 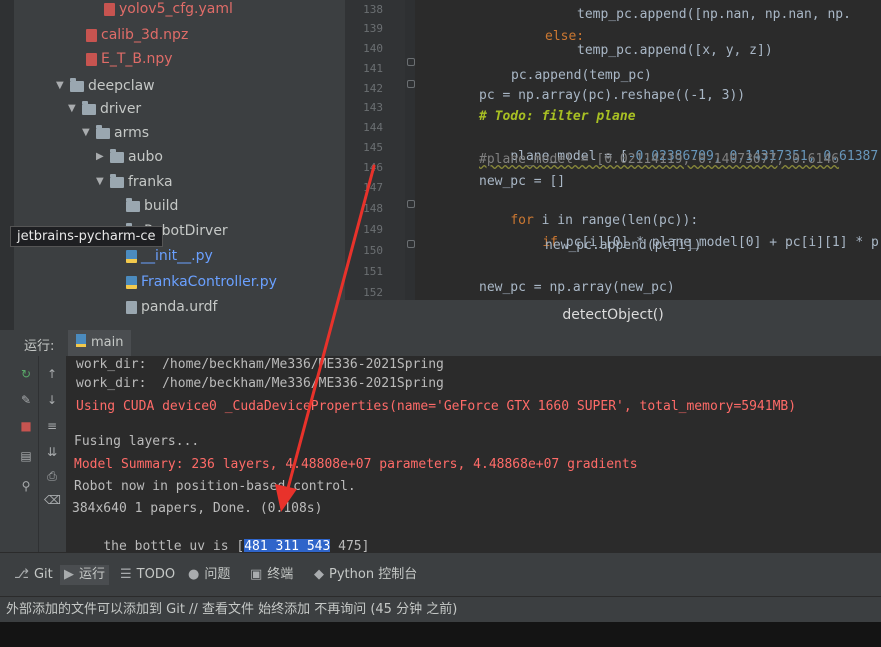 What do you see at coordinates (373, 68) in the screenshot?
I see `line-number: 141` at bounding box center [373, 68].